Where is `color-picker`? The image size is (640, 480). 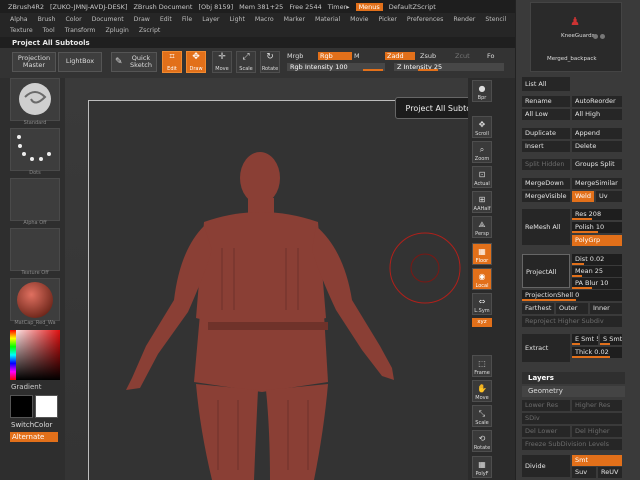 color-picker is located at coordinates (35, 355).